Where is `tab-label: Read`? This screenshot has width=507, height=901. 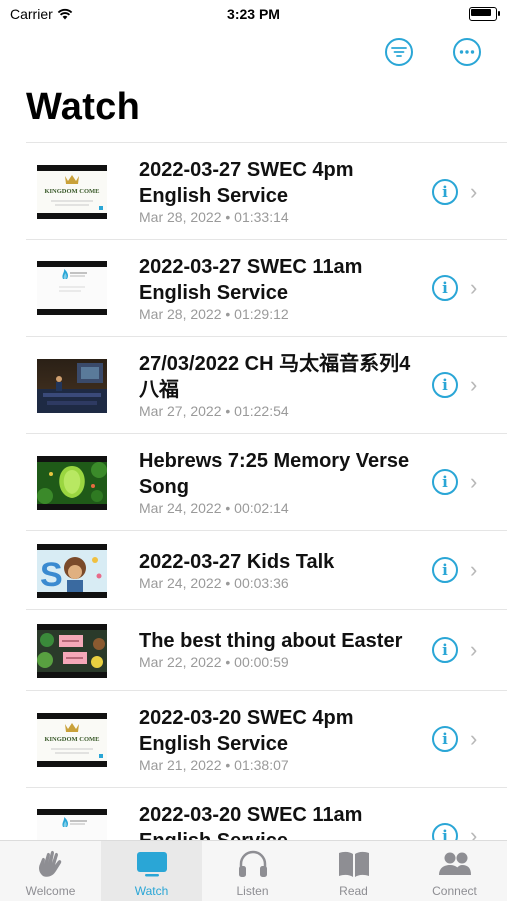
tab-label: Read is located at coordinates (353, 891).